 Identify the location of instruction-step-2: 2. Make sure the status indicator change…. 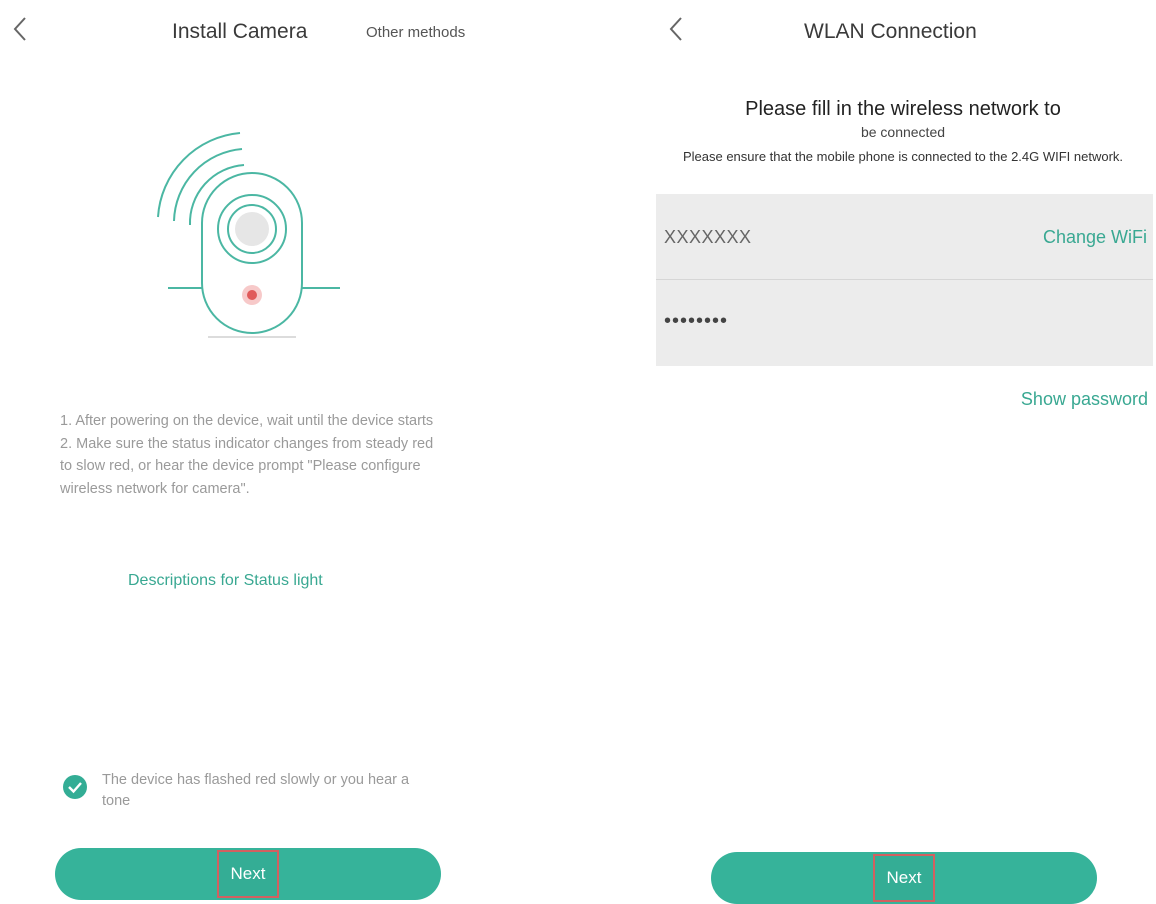
(247, 466).